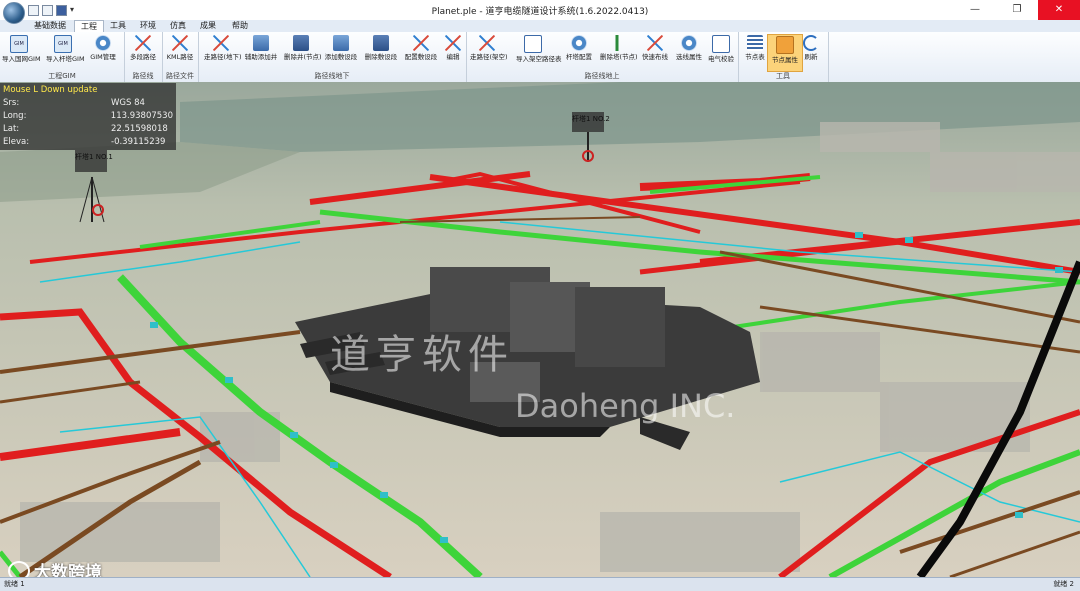 The image size is (1080, 591). I want to click on add-segment-icon, so click(341, 43).